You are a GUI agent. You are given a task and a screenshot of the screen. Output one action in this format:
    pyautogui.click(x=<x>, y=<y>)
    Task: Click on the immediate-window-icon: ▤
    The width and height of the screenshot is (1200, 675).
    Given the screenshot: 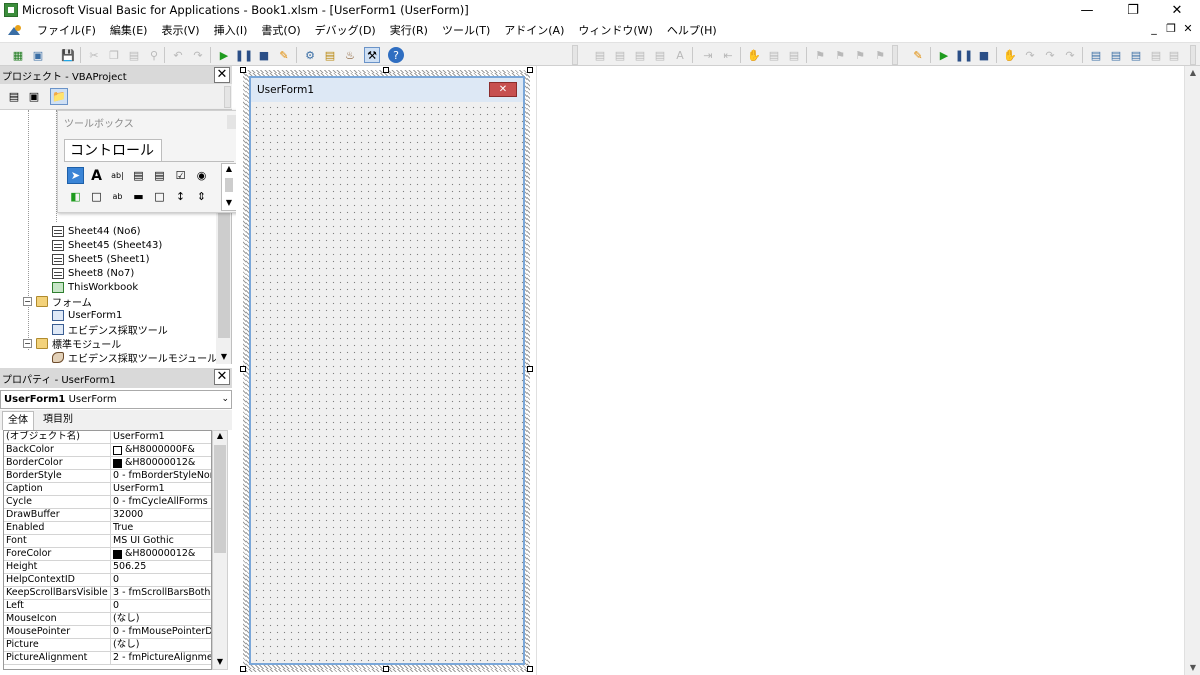 What is the action you would take?
    pyautogui.click(x=1116, y=55)
    